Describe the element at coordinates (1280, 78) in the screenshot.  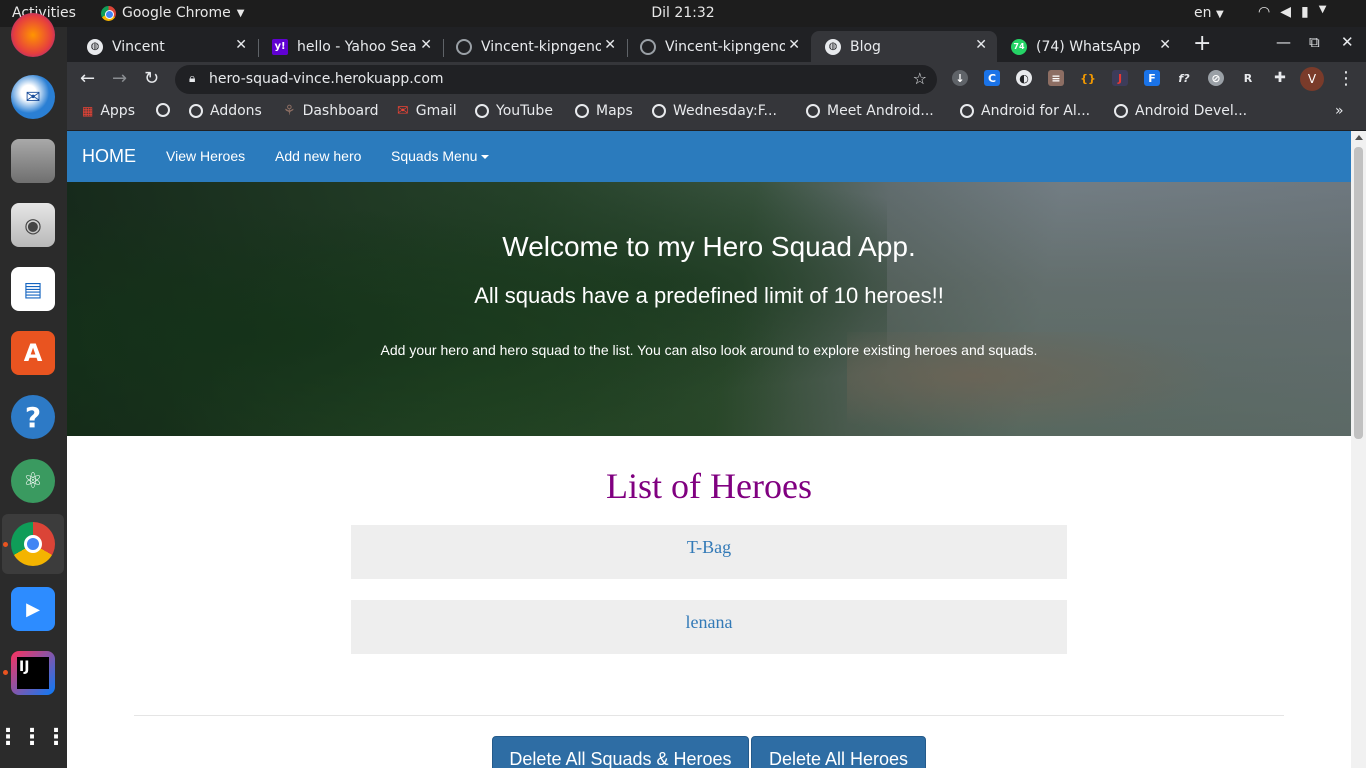
I see `puzzle-icon: ✚` at that location.